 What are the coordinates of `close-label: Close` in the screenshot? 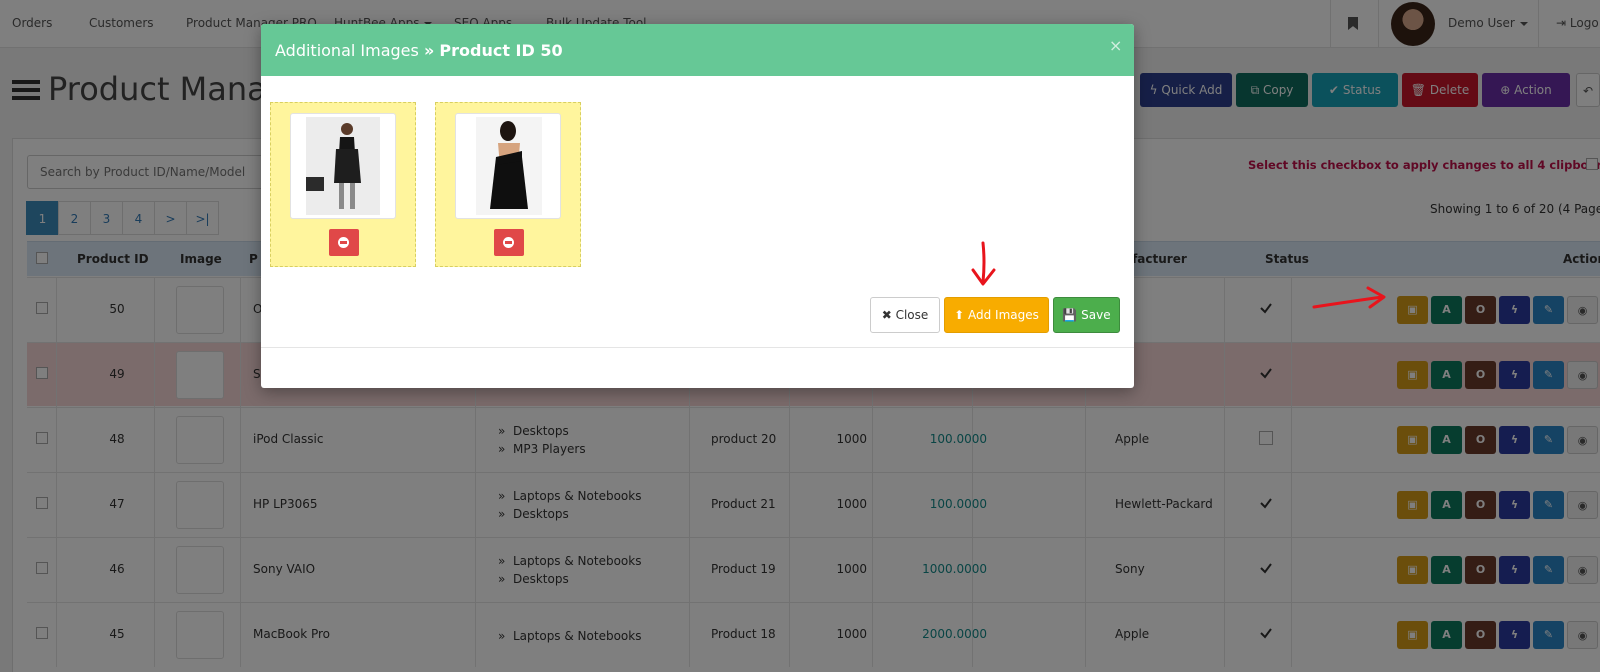 It's located at (912, 315).